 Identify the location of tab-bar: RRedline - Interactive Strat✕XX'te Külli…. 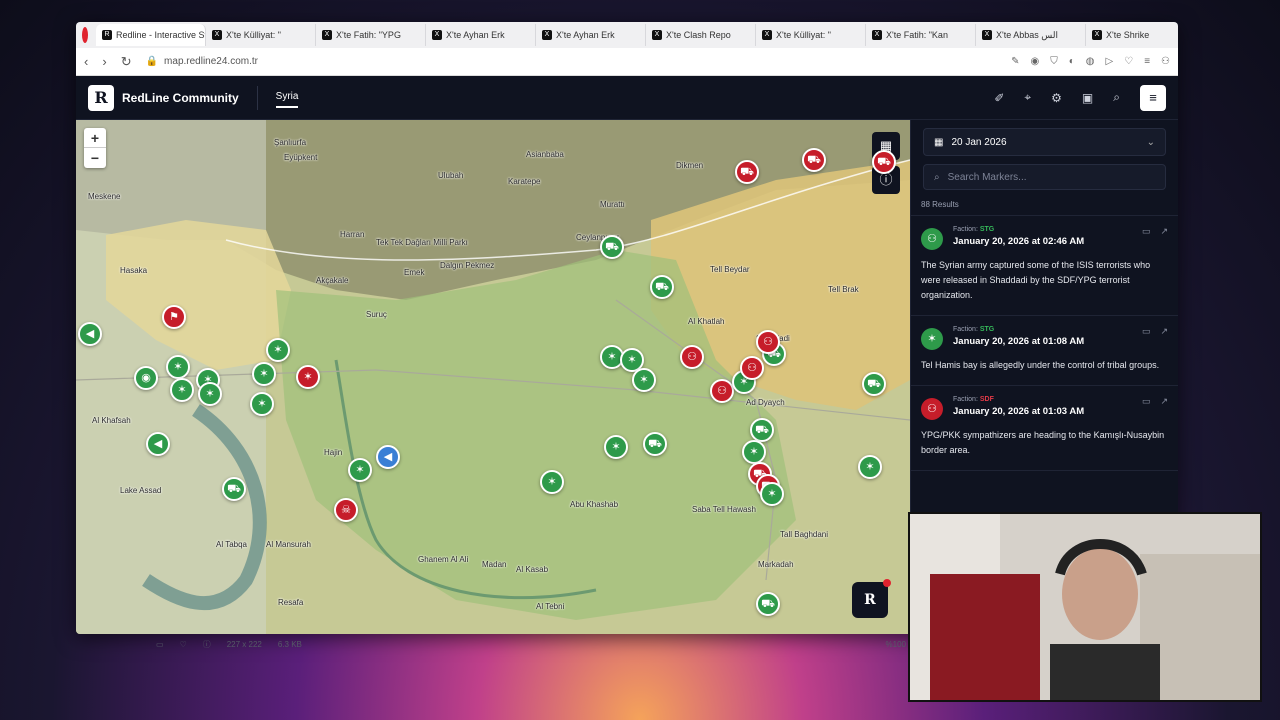
(627, 35).